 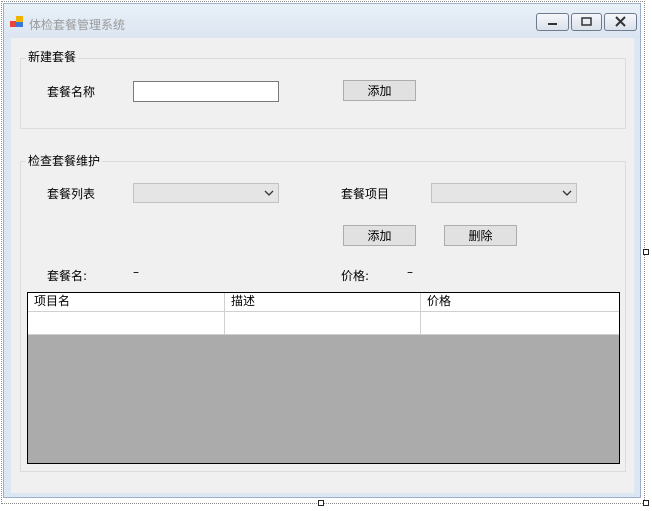 I want to click on selected-package-name-label: 套餐名:, so click(x=67, y=276).